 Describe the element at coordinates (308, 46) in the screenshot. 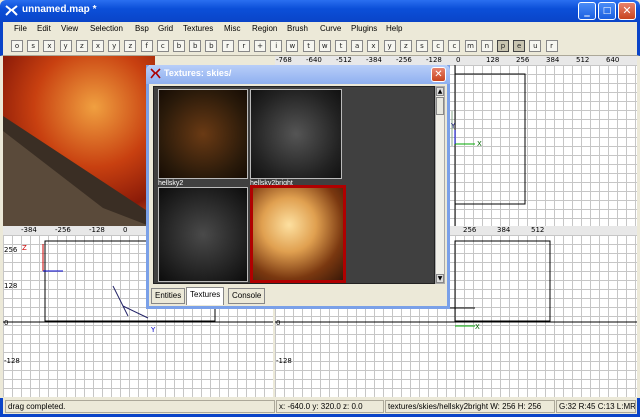

I see `toolbar-button-18: t` at that location.